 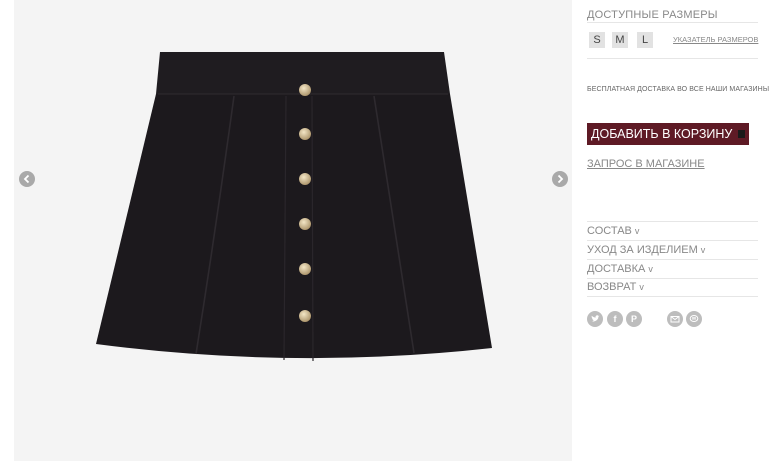 I want to click on email-share-button, so click(x=675, y=319).